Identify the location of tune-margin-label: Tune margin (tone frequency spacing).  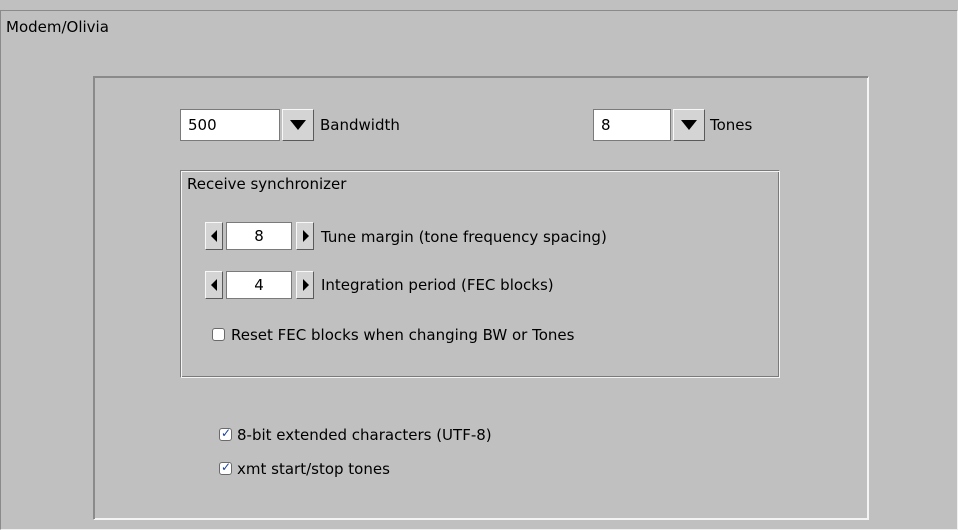
(464, 237).